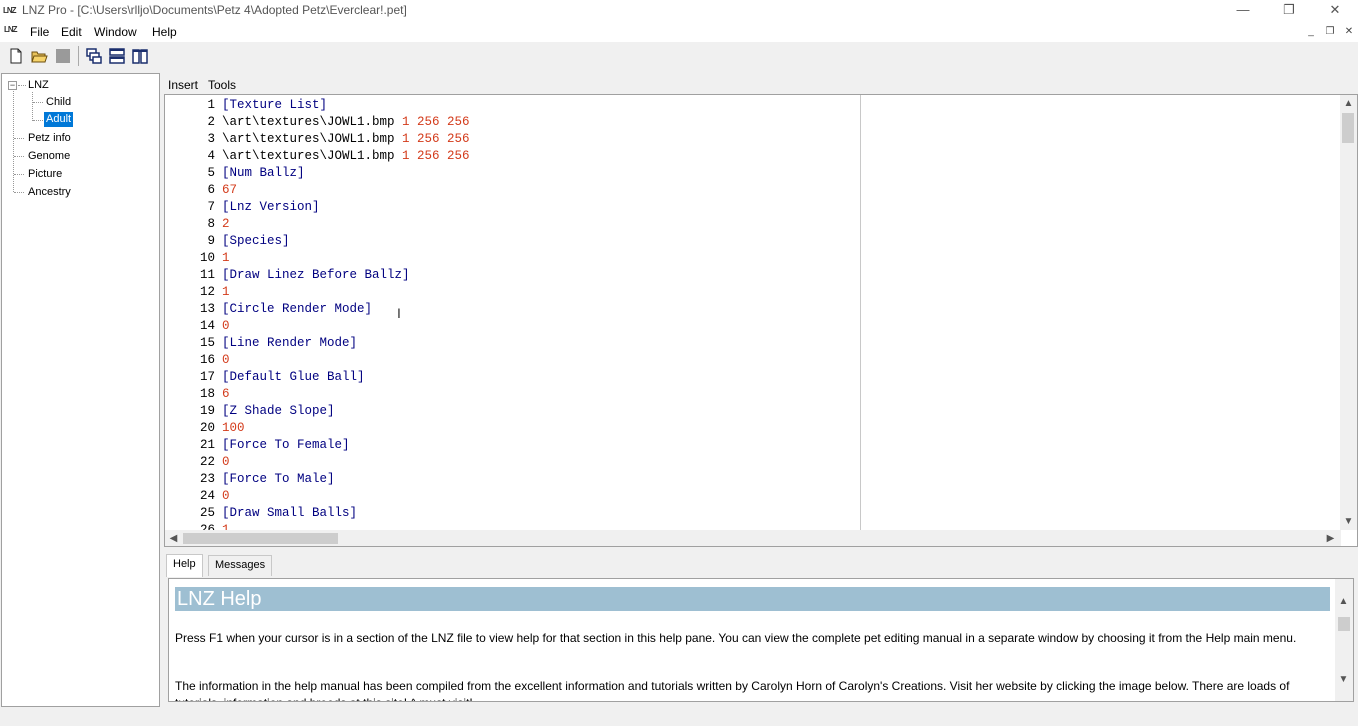  I want to click on line-number: 15, so click(207, 343).